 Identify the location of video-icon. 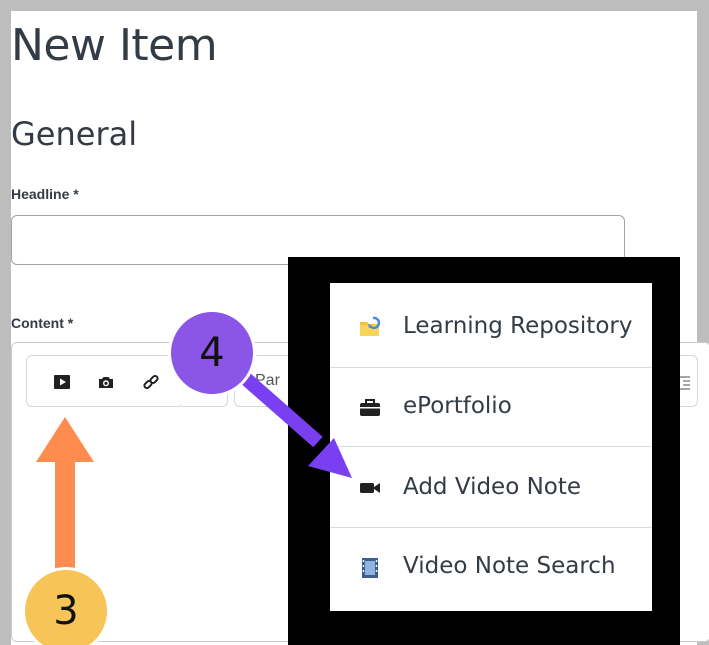
(62, 382).